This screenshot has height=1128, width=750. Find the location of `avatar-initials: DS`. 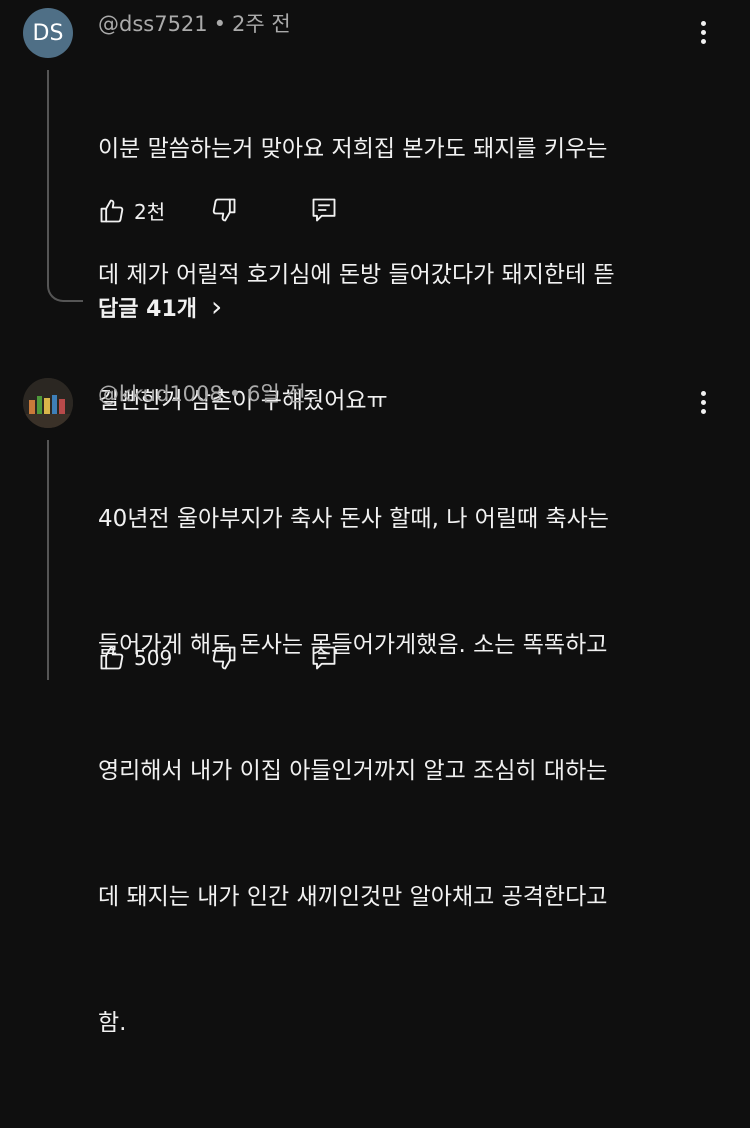

avatar-initials: DS is located at coordinates (48, 33).